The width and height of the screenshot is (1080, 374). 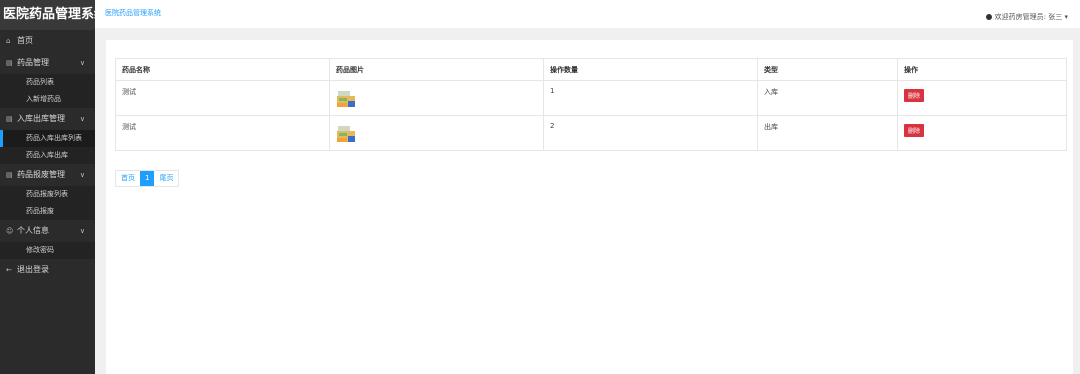 What do you see at coordinates (436, 69) in the screenshot?
I see `column-header-image: 药品图片` at bounding box center [436, 69].